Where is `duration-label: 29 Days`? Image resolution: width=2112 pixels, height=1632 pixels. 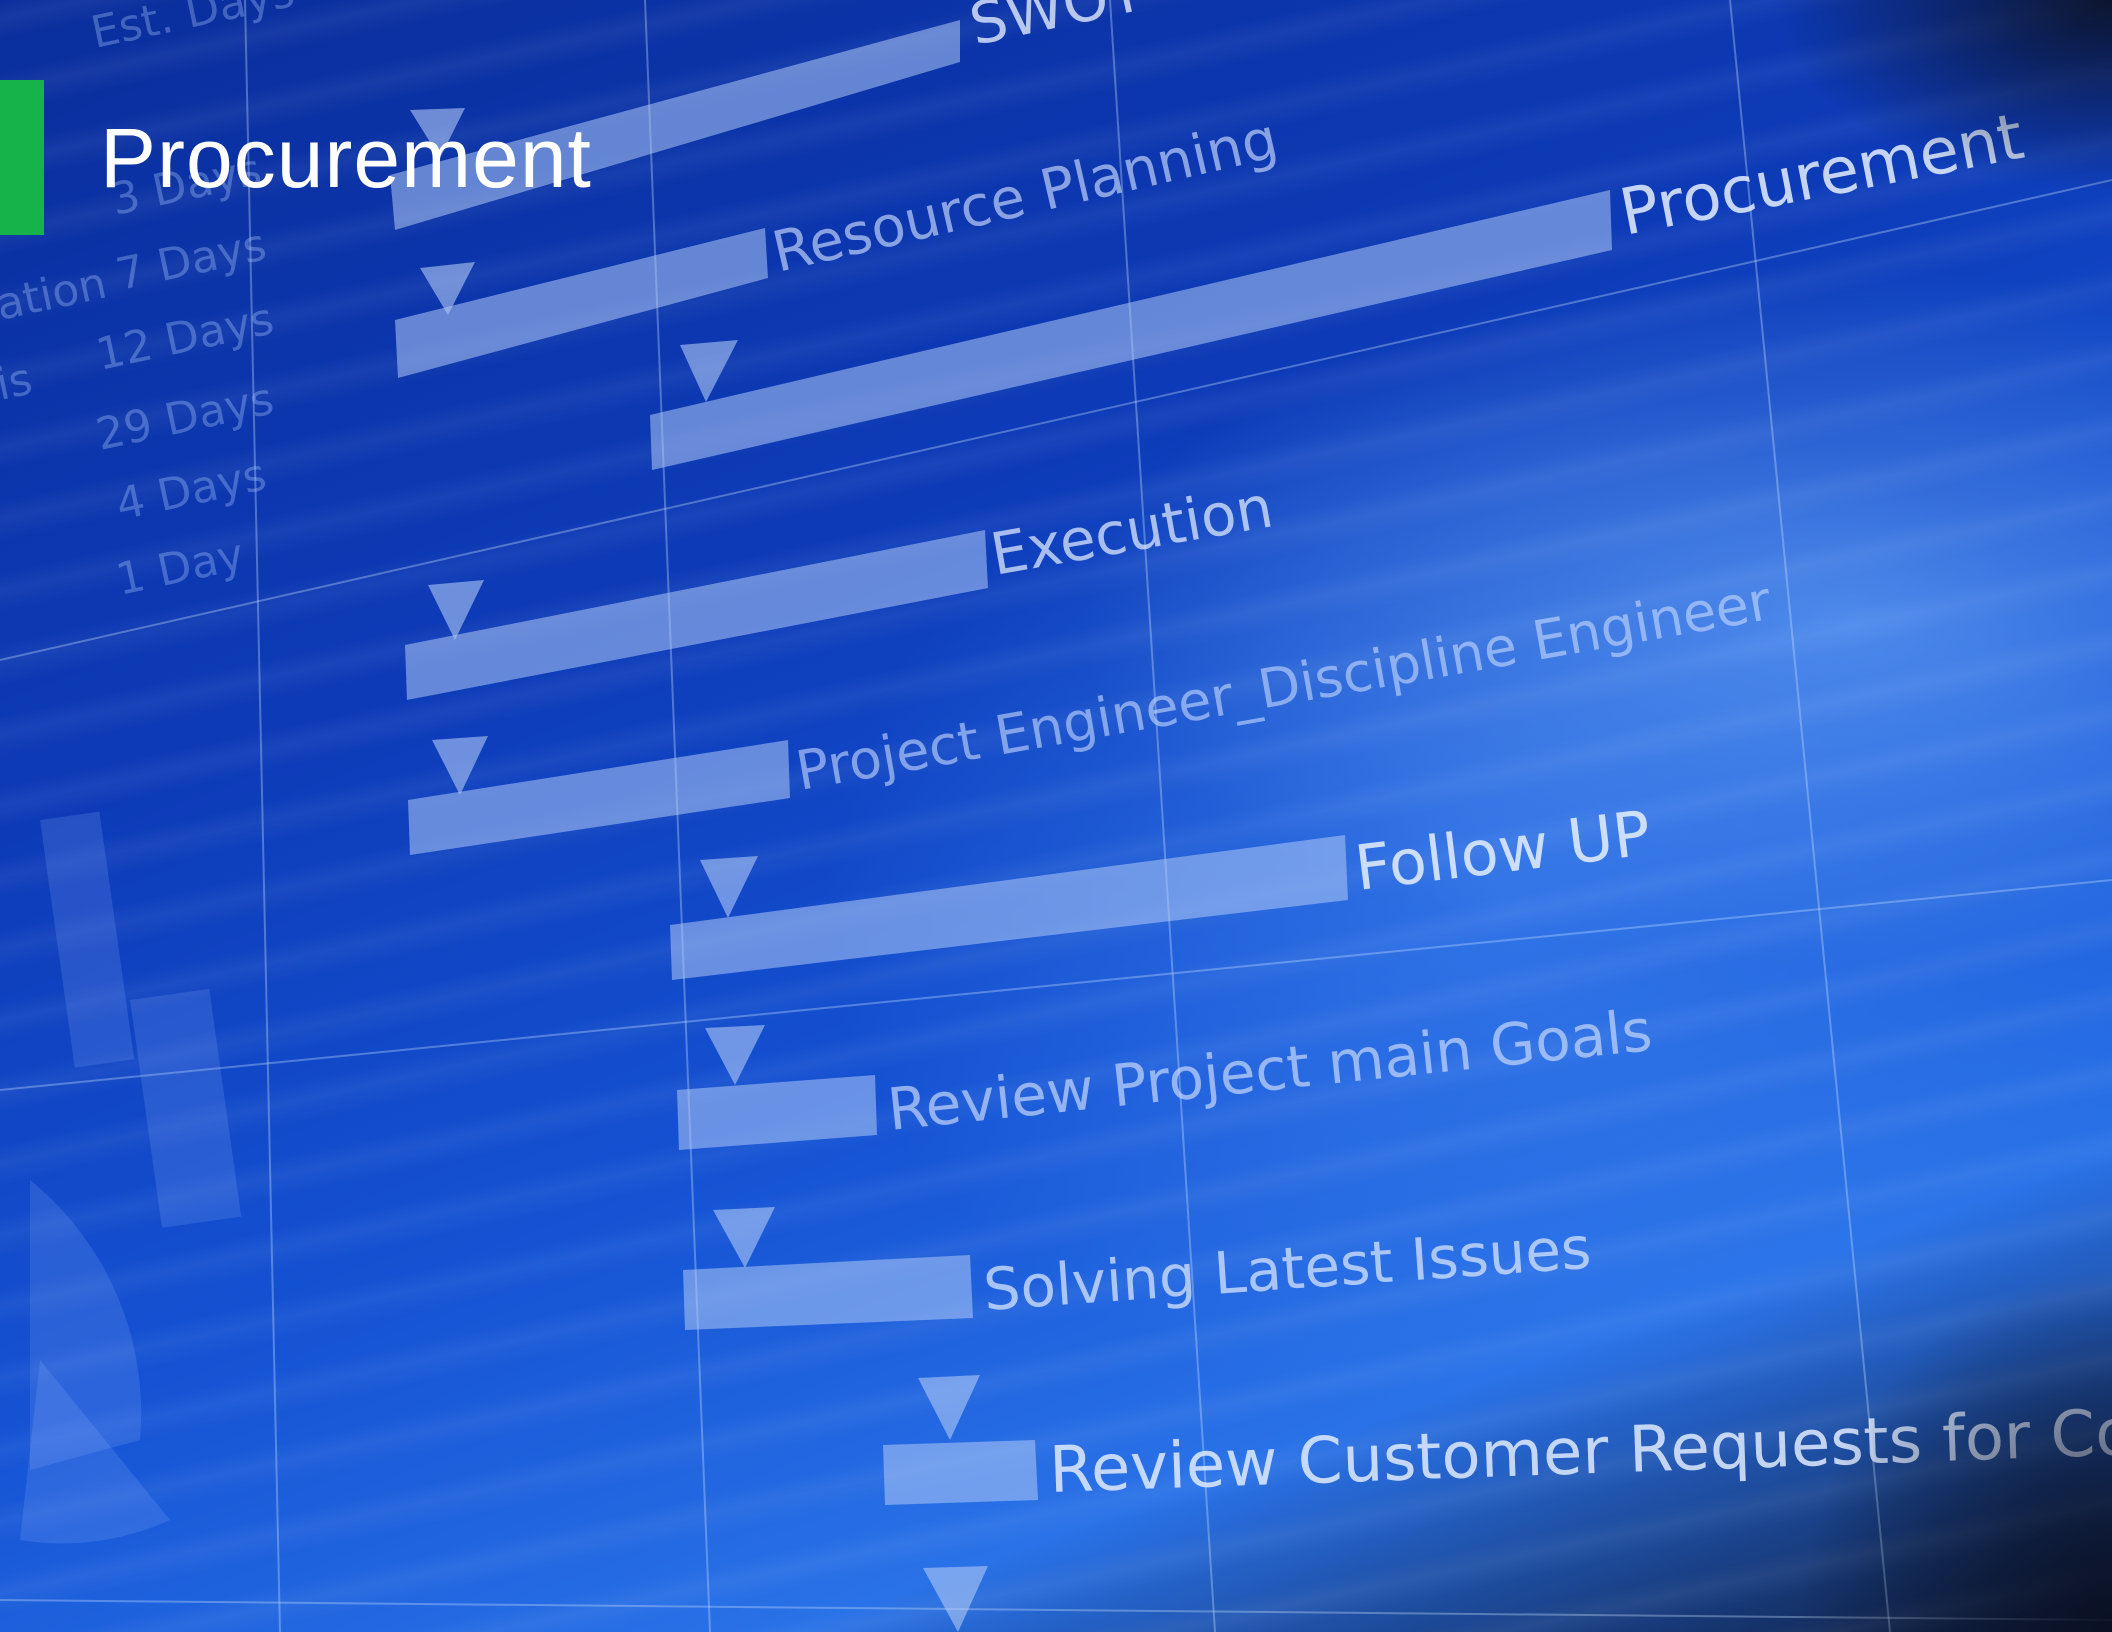 duration-label: 29 Days is located at coordinates (185, 416).